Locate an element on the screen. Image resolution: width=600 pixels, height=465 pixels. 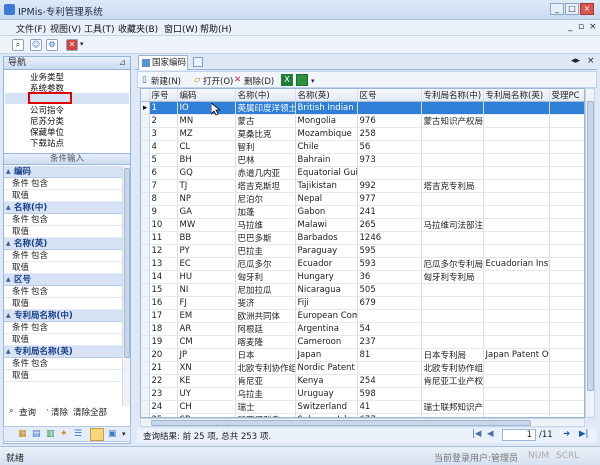
table-cell: 英属印度洋领土 is located at coordinates (265, 108).